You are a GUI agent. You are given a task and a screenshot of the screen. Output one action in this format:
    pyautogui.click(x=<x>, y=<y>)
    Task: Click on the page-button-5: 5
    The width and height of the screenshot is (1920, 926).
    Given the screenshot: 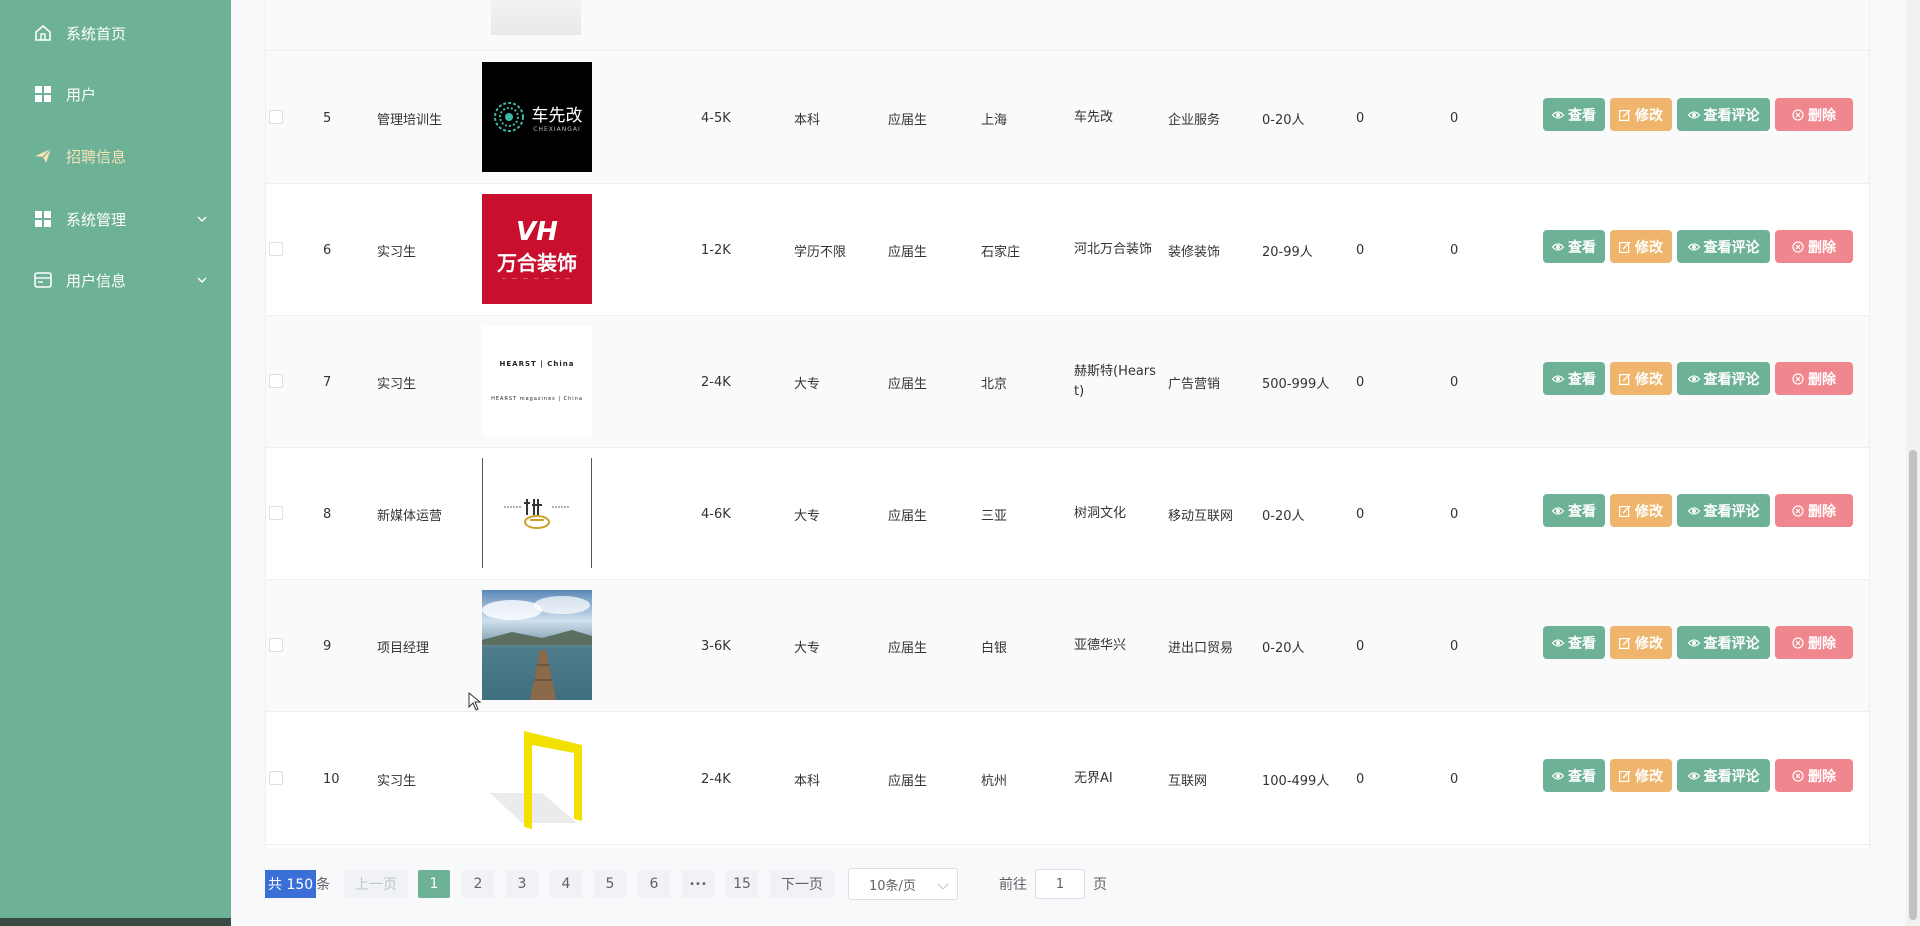 What is the action you would take?
    pyautogui.click(x=610, y=884)
    